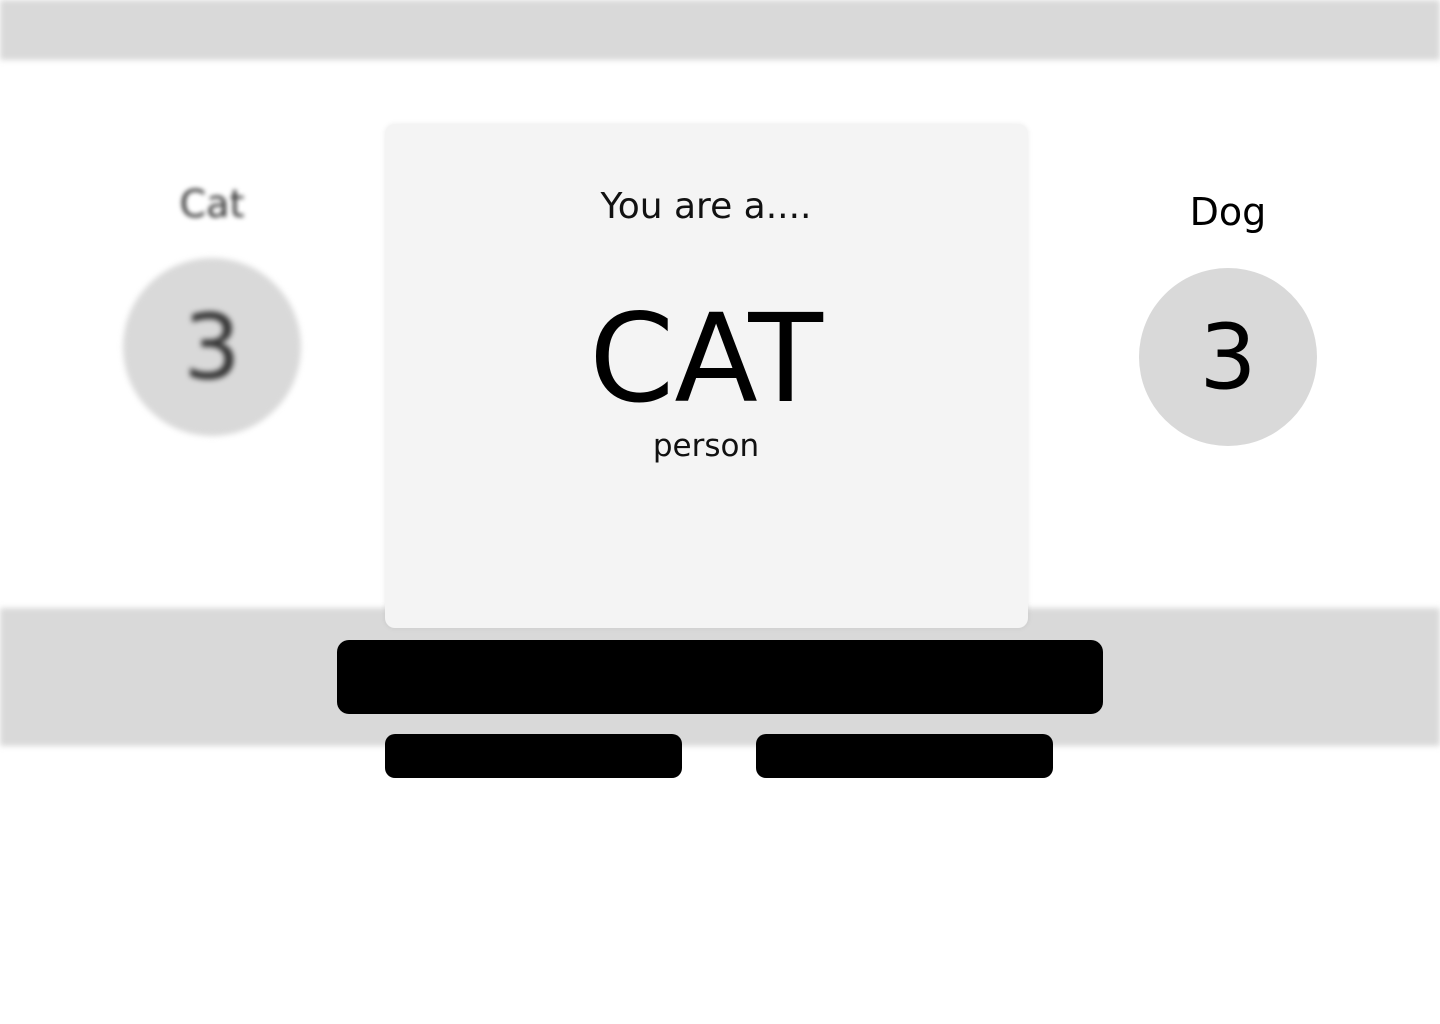 The width and height of the screenshot is (1440, 1024). I want to click on secondary-action-button-left, so click(533, 756).